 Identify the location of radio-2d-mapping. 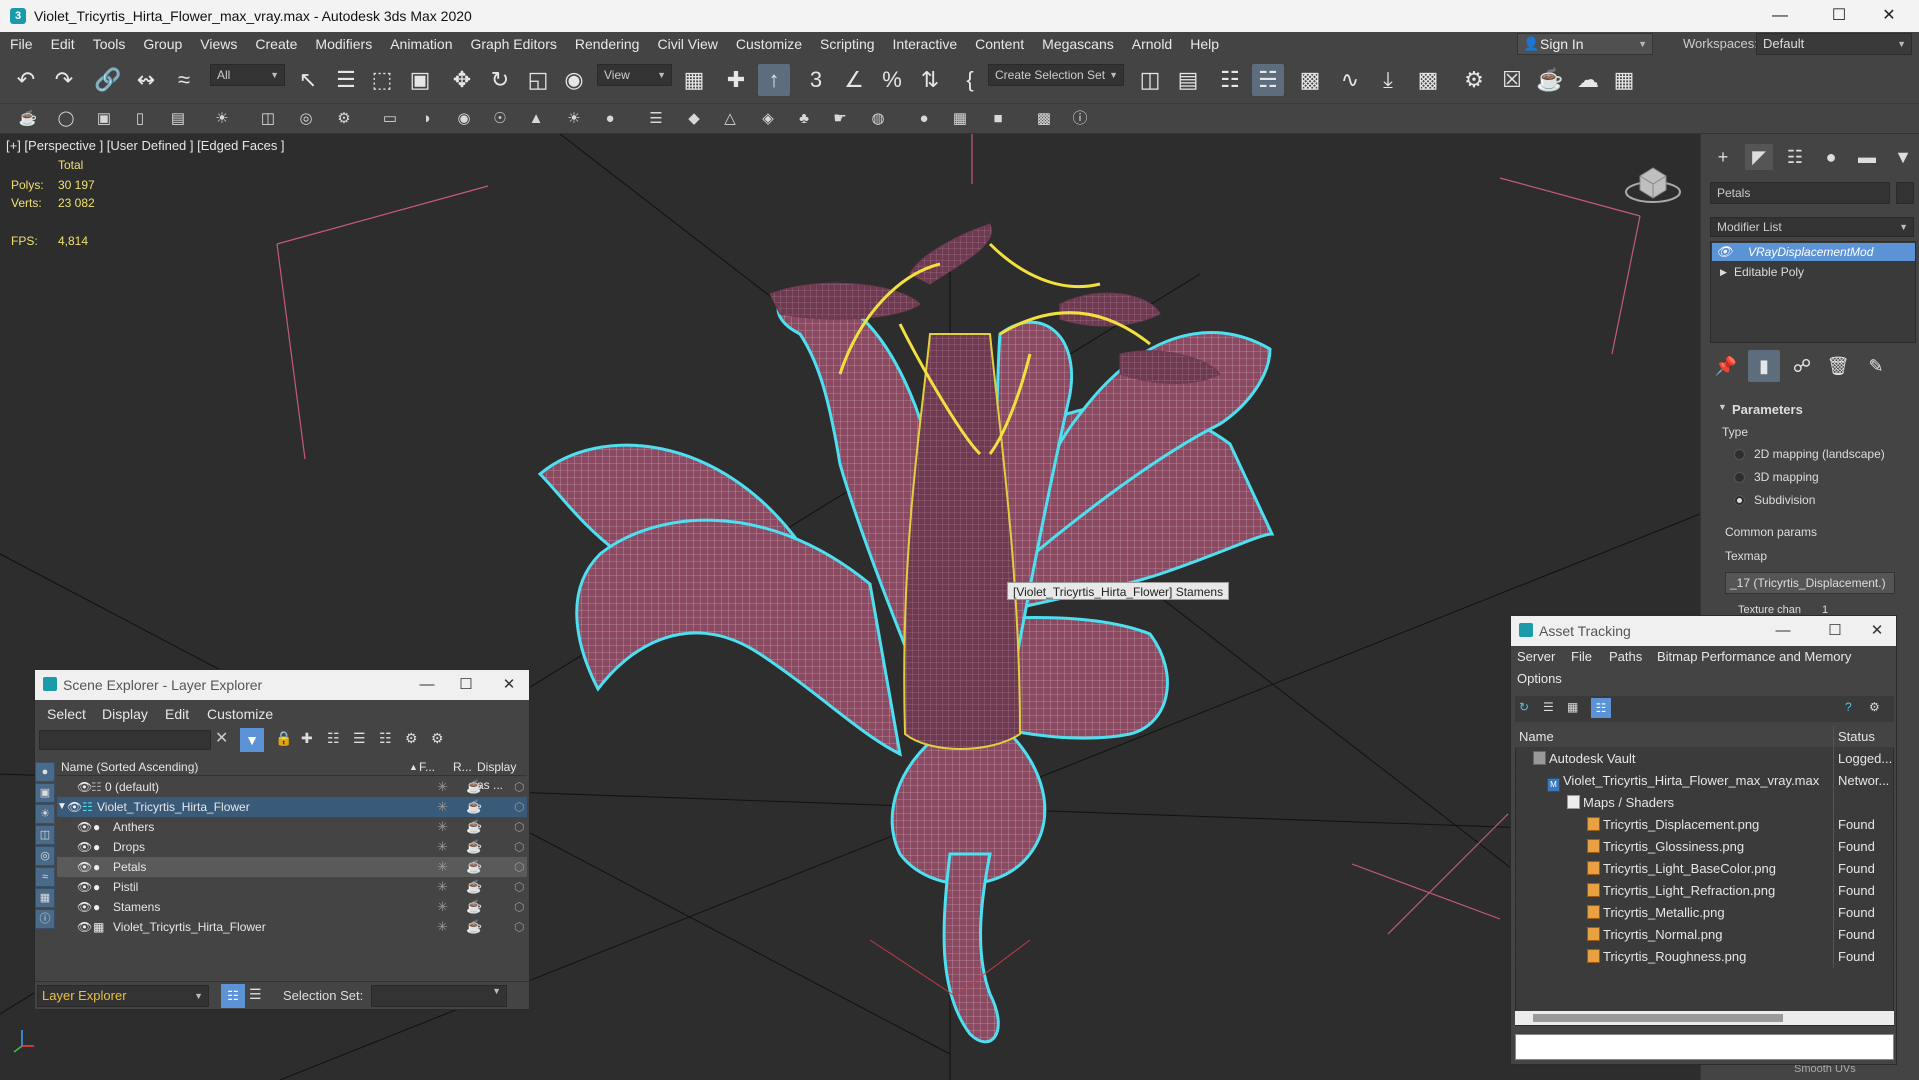
(1739, 454).